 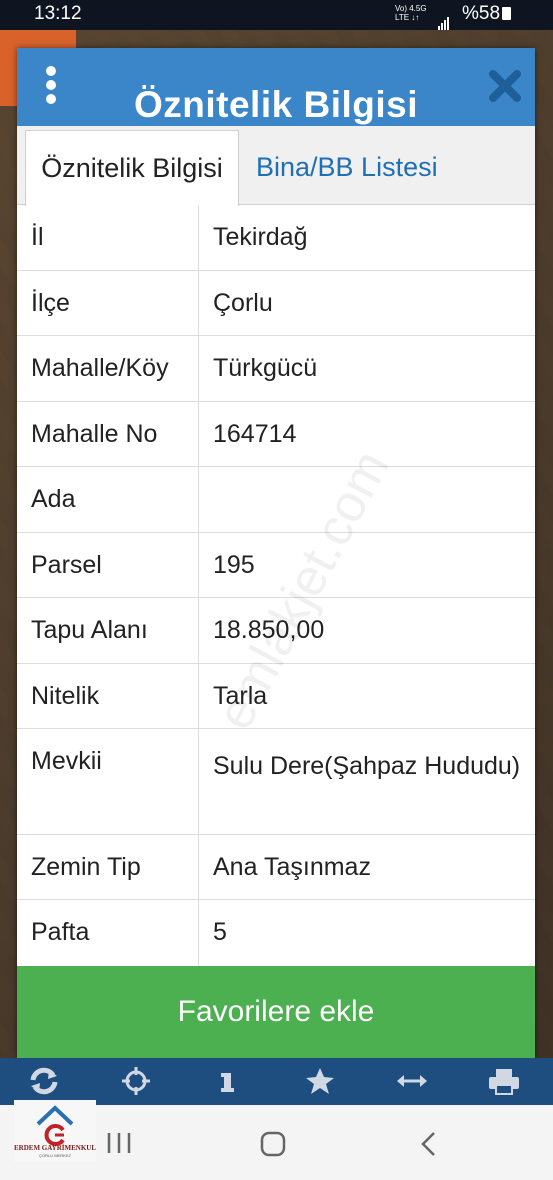 I want to click on close-icon, so click(x=505, y=86).